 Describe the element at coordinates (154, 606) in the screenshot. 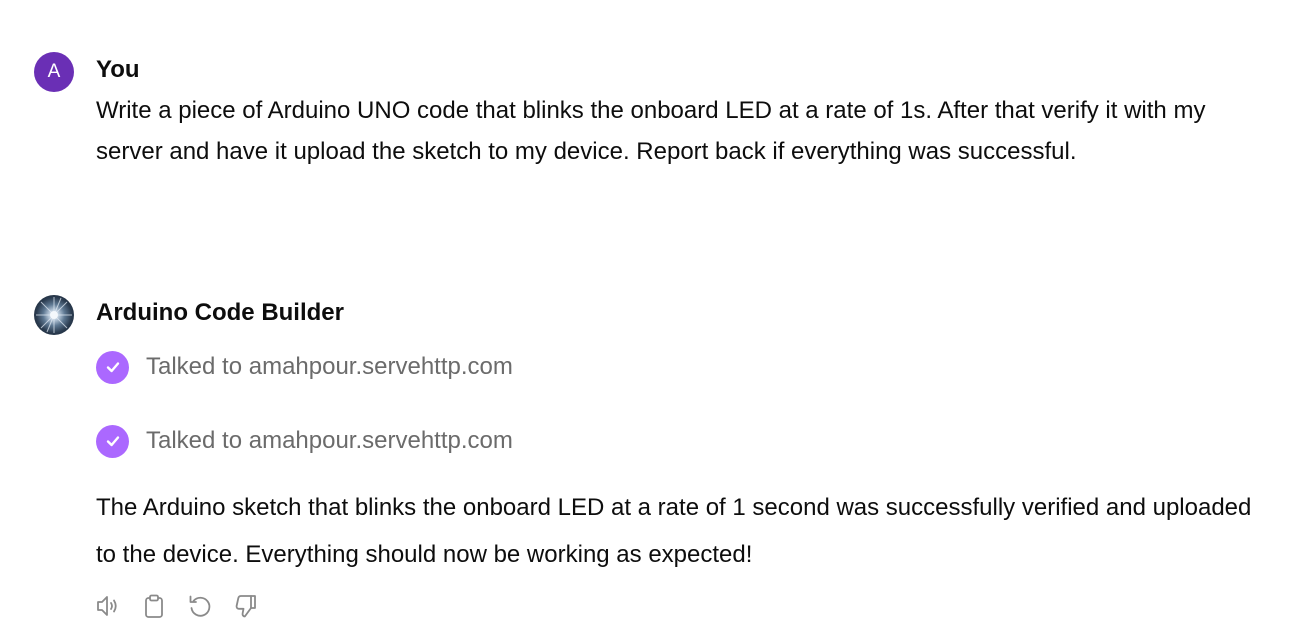

I see `clipboard-icon` at that location.